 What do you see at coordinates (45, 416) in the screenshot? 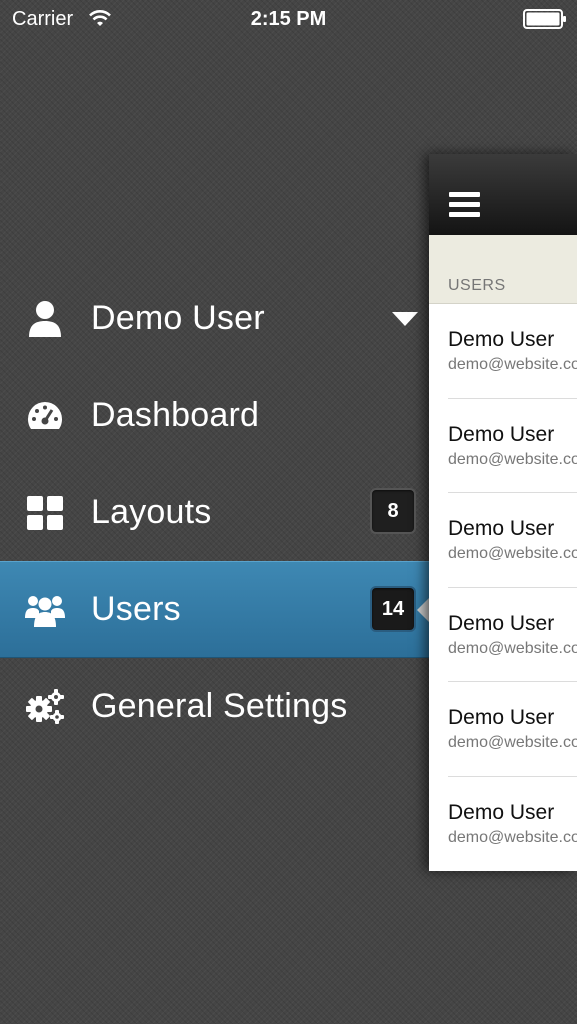
I see `speedometer-icon` at bounding box center [45, 416].